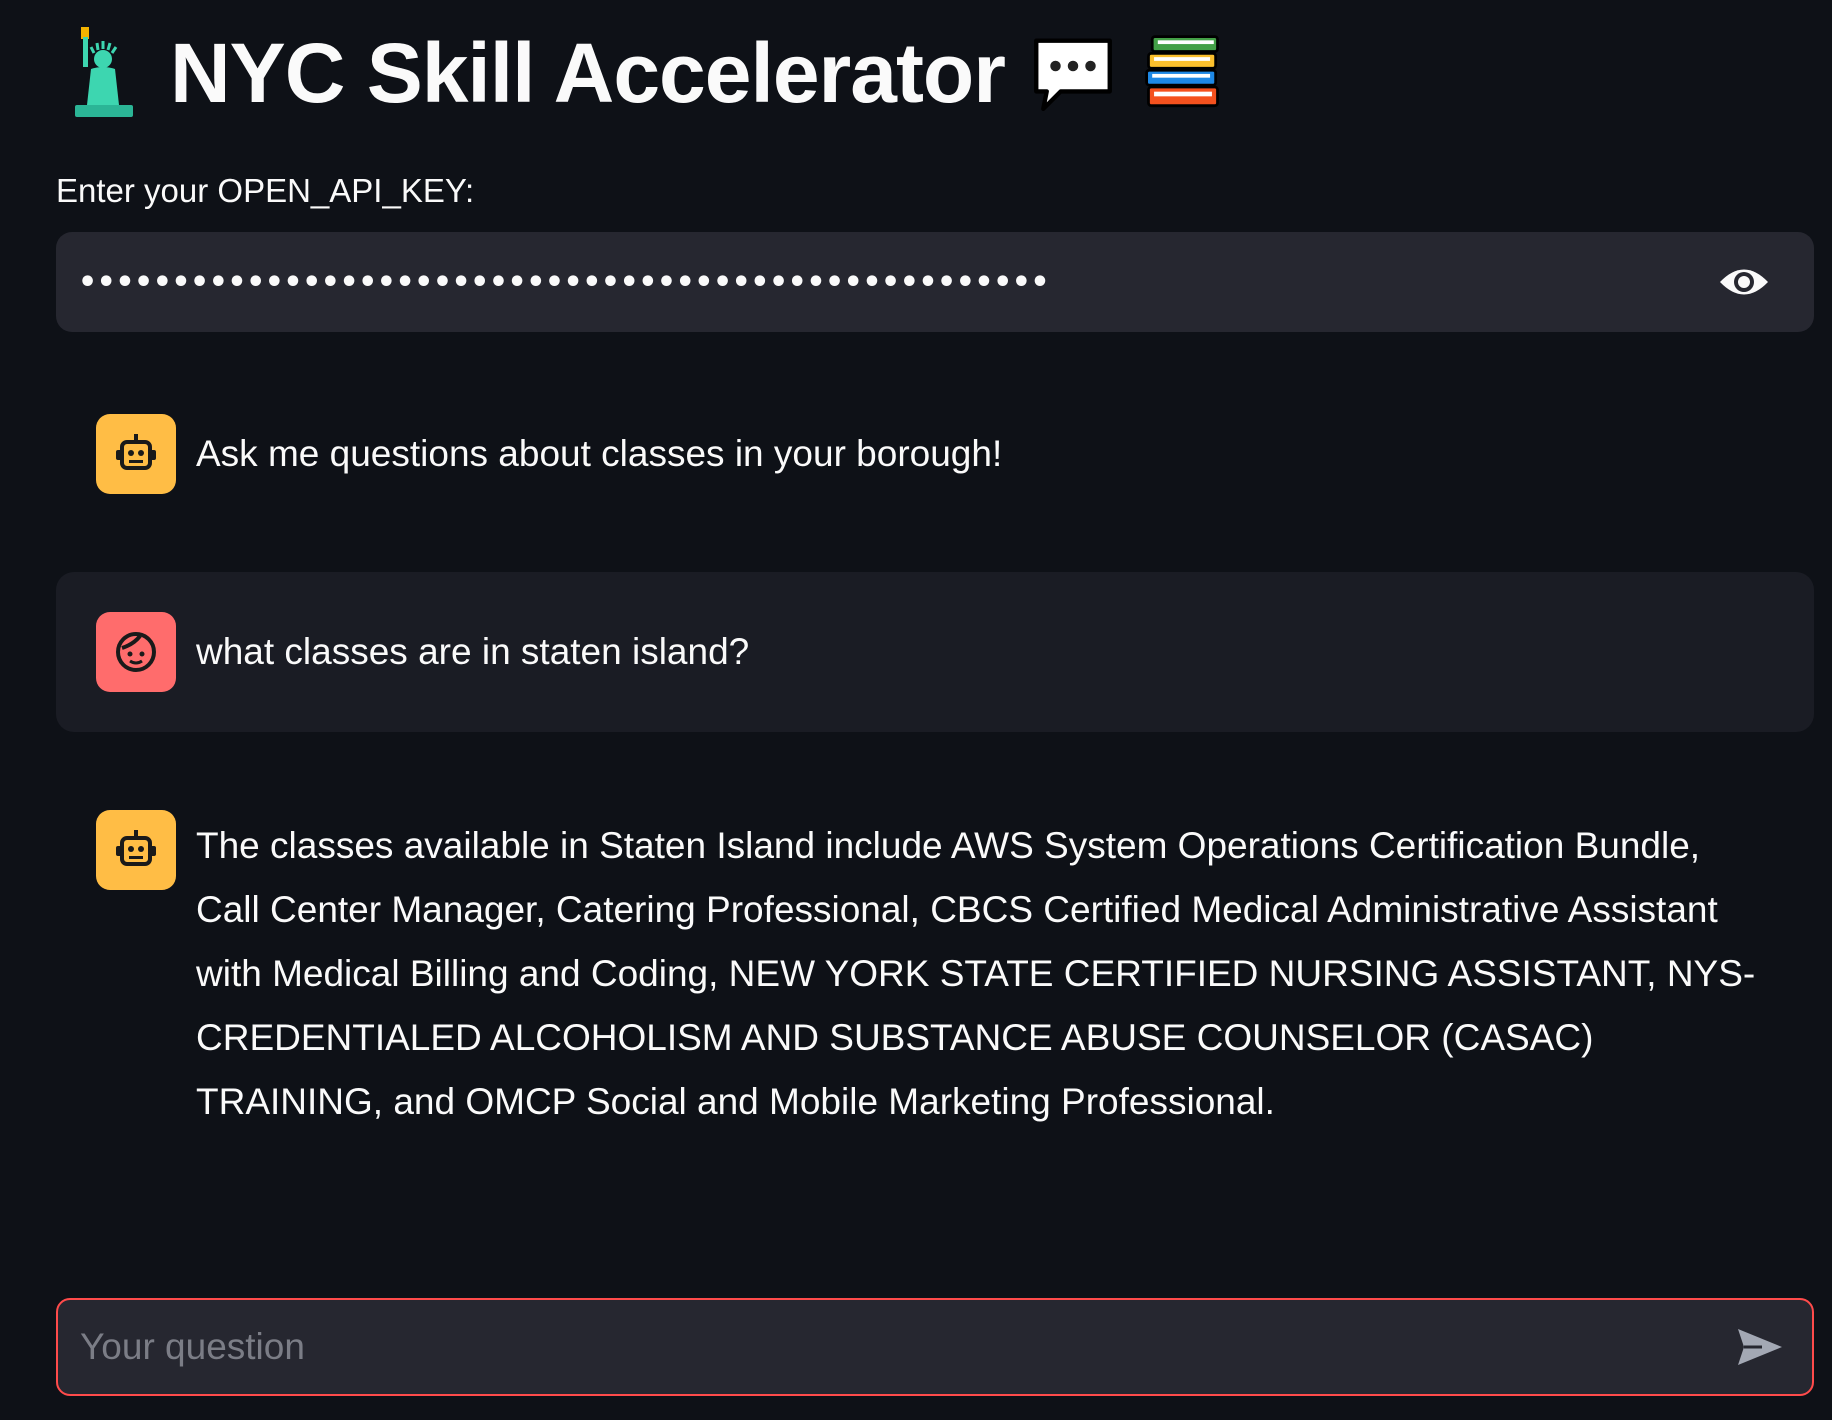  Describe the element at coordinates (473, 651) in the screenshot. I see `chat-message-text: what classes are in staten island?` at that location.